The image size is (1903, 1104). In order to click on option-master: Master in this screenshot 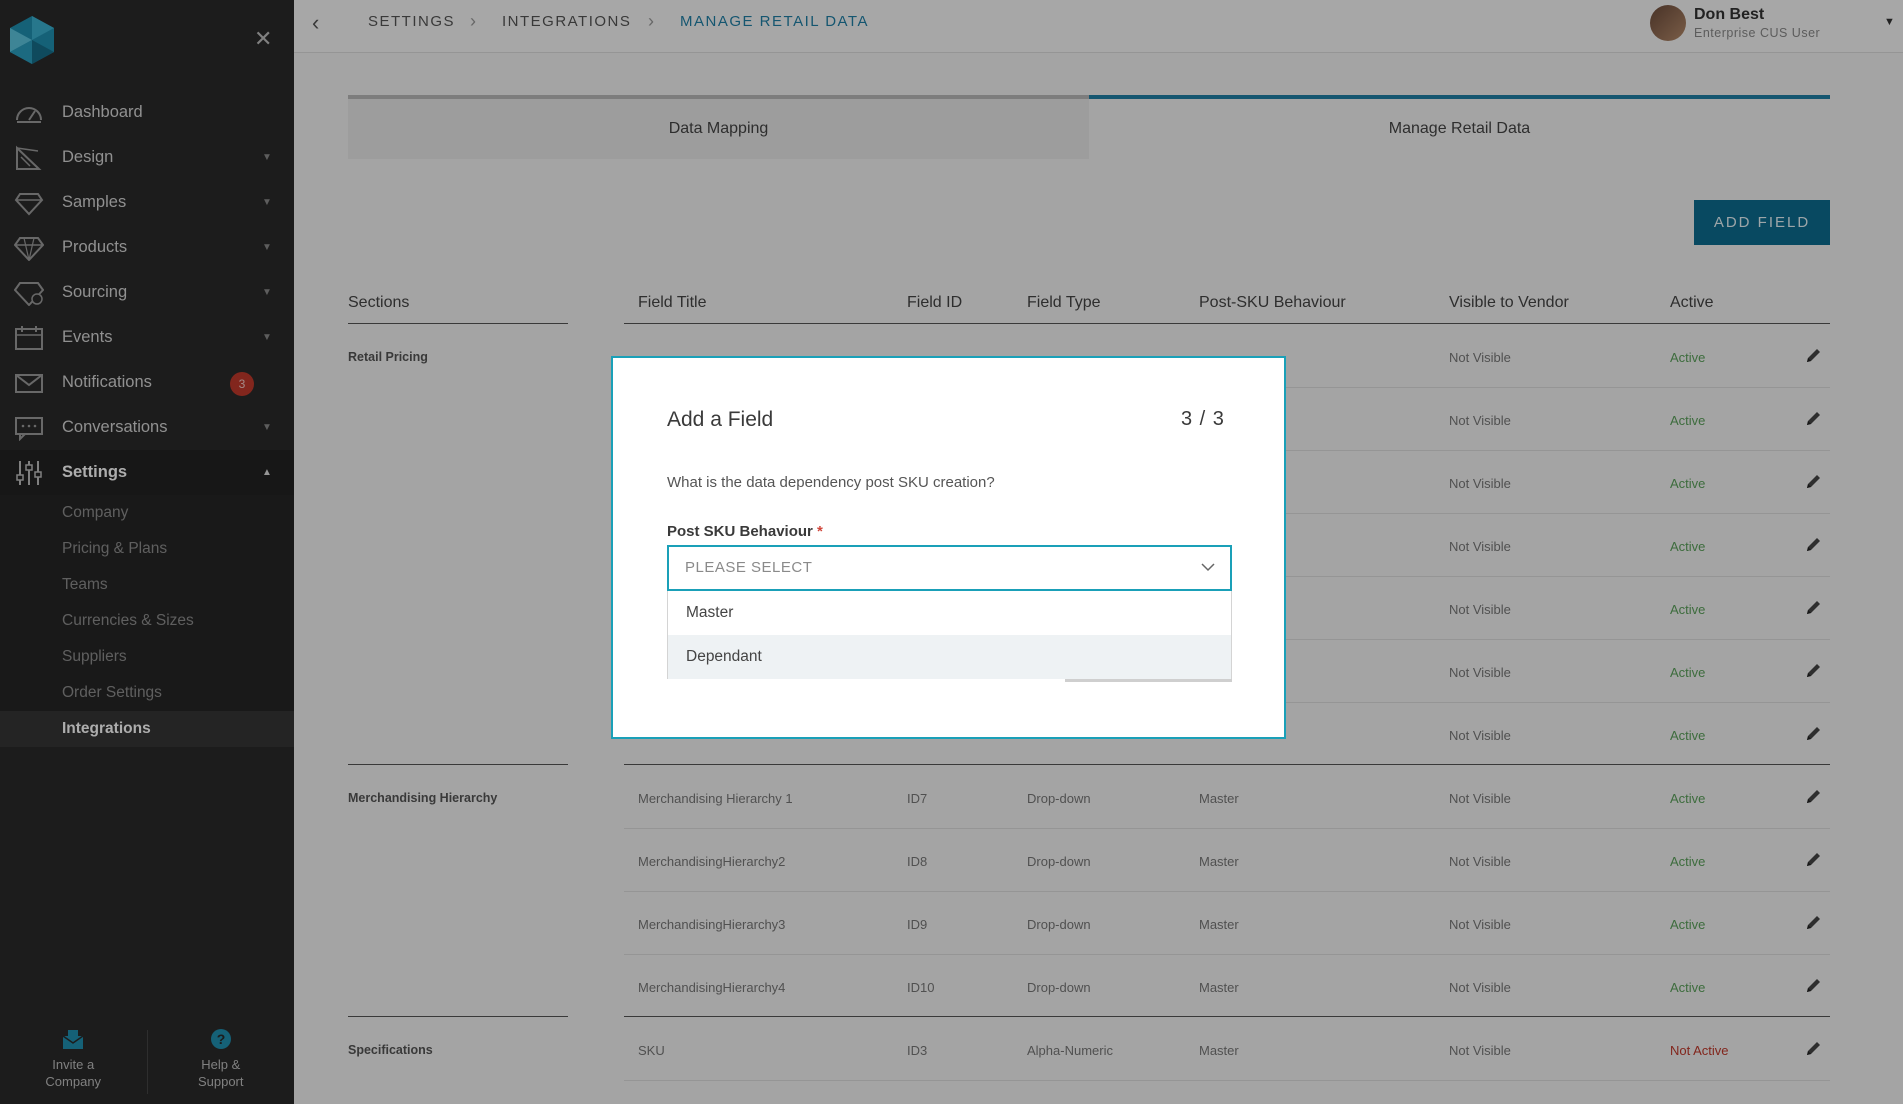, I will do `click(949, 613)`.